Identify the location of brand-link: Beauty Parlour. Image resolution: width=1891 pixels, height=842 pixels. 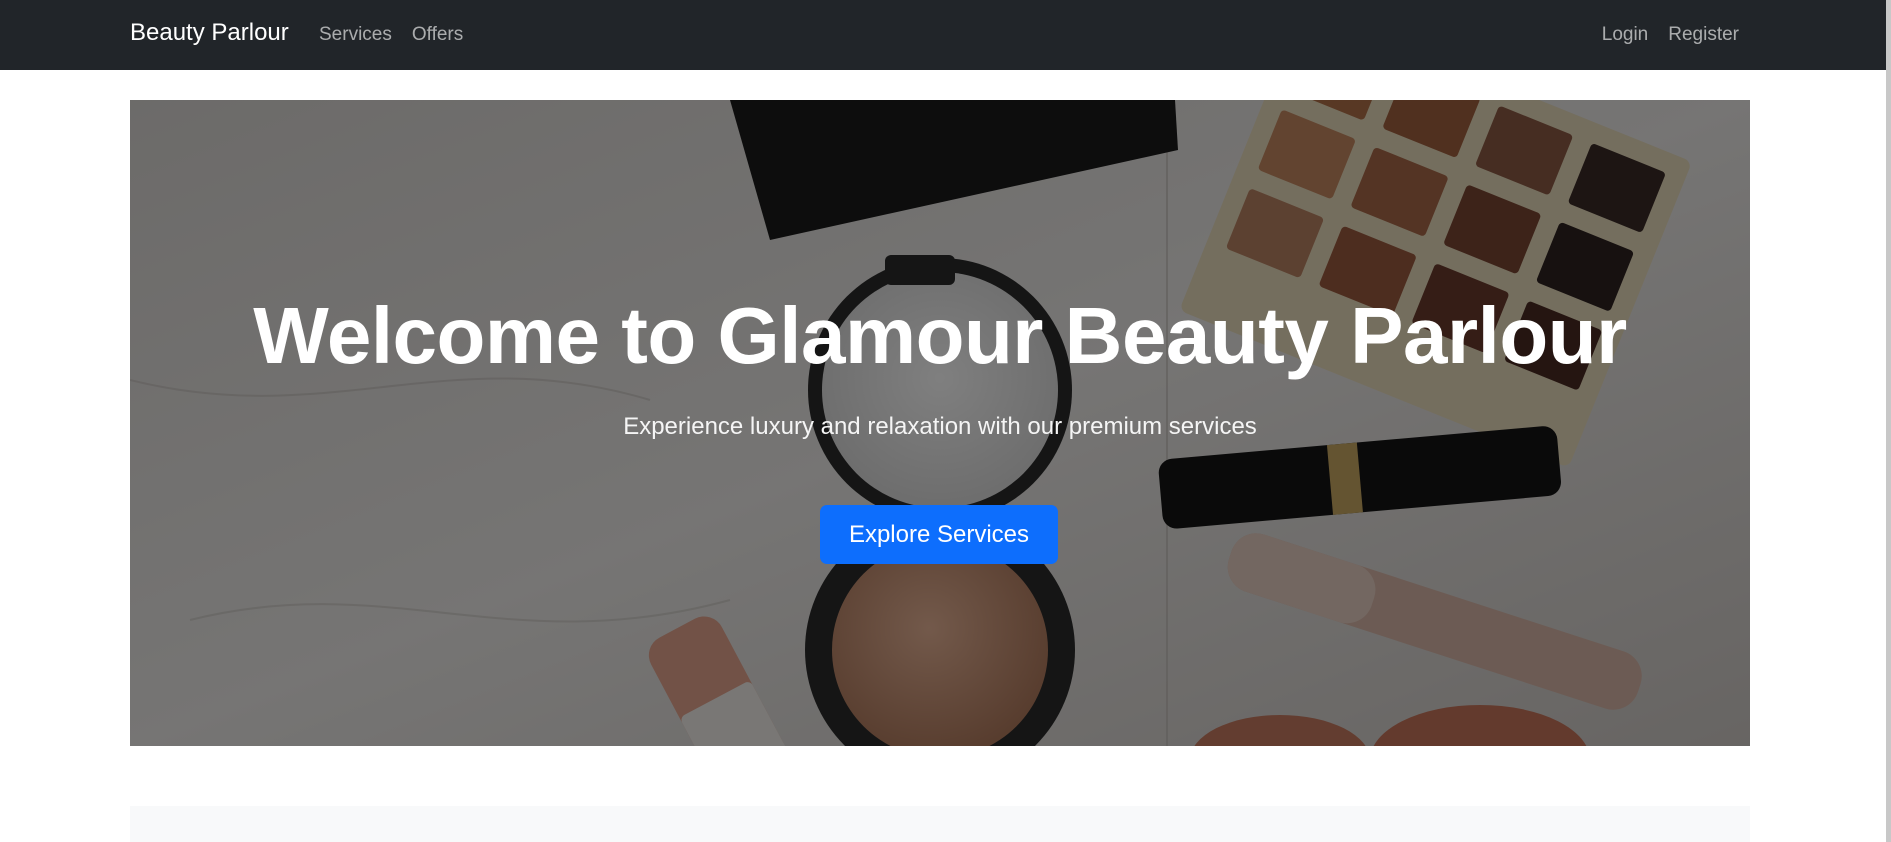
(209, 33).